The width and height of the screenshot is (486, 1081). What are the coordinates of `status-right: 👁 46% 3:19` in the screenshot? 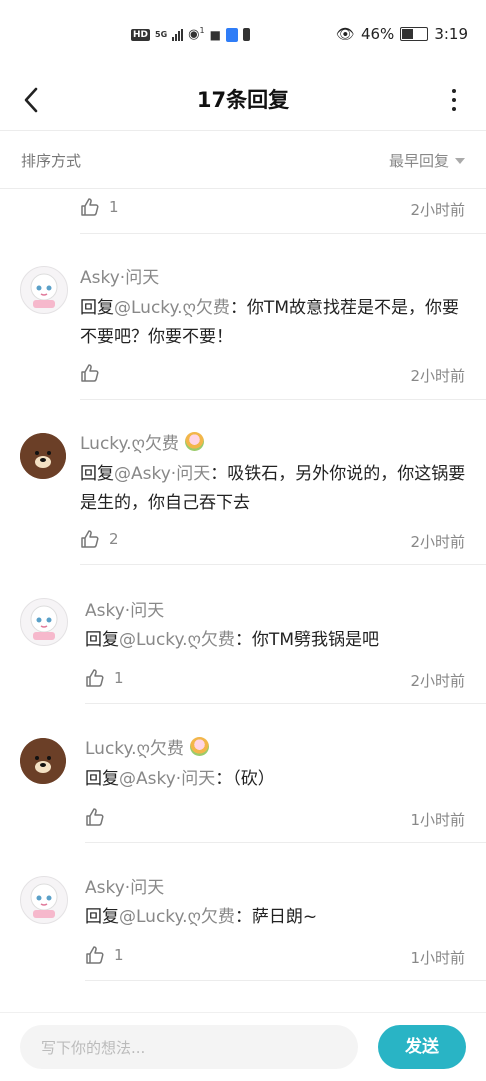 It's located at (402, 34).